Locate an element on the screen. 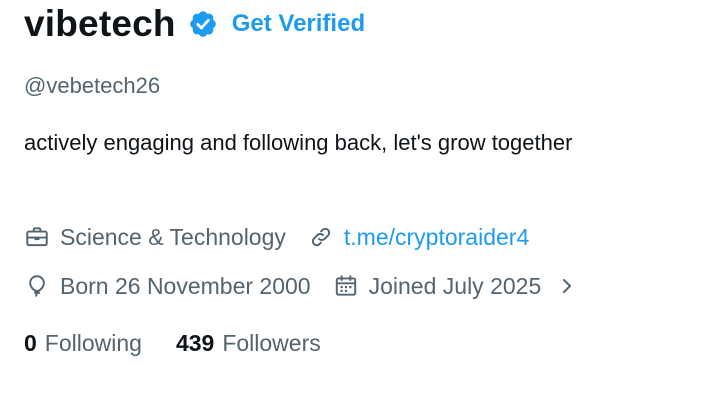  profile-handle: @vebetech26 is located at coordinates (92, 85).